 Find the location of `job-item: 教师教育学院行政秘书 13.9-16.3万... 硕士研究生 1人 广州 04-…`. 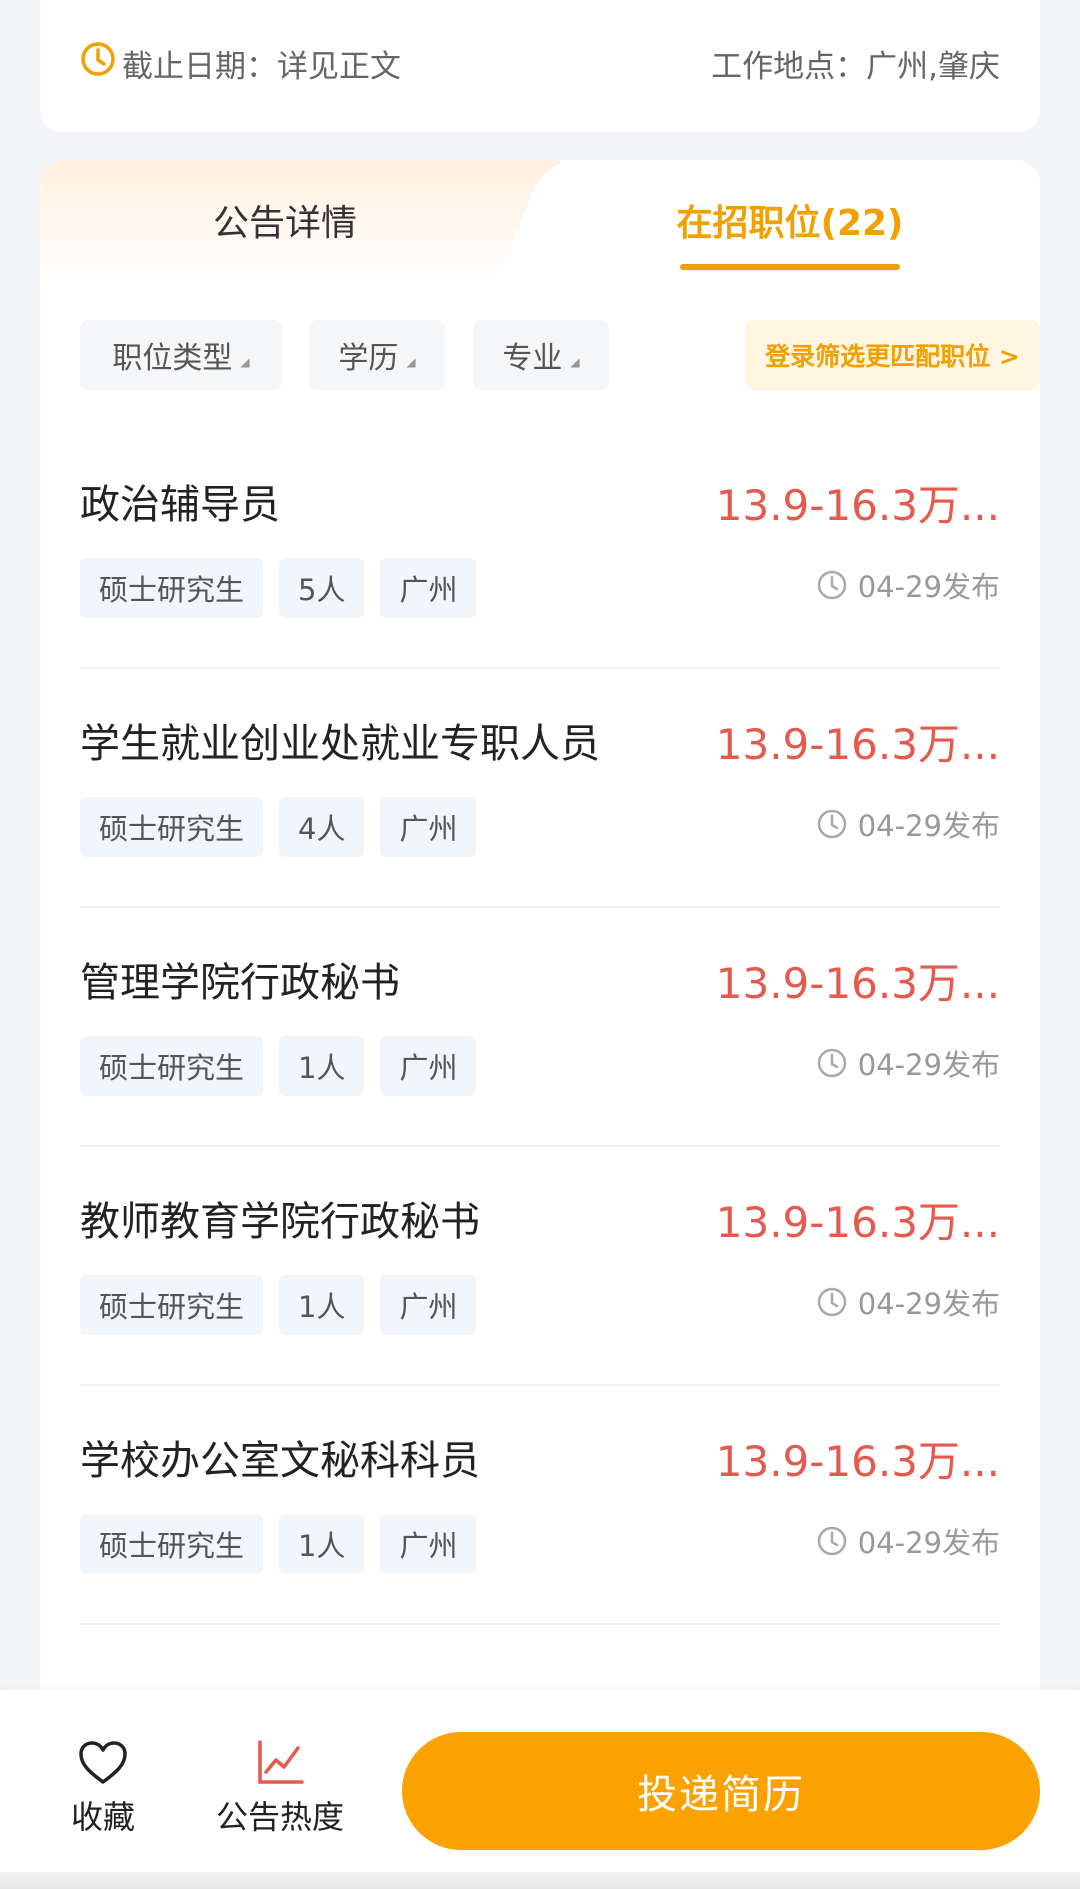

job-item: 教师教育学院行政秘书 13.9-16.3万... 硕士研究生 1人 广州 04-… is located at coordinates (540, 1266).